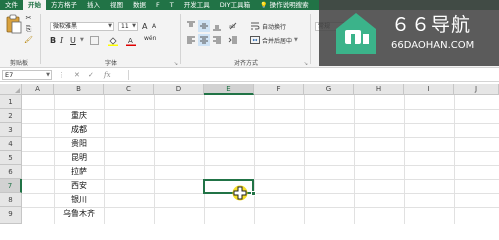 The height and width of the screenshot is (240, 499). Describe the element at coordinates (79, 144) in the screenshot. I see `cell-b4: 贵阳` at that location.